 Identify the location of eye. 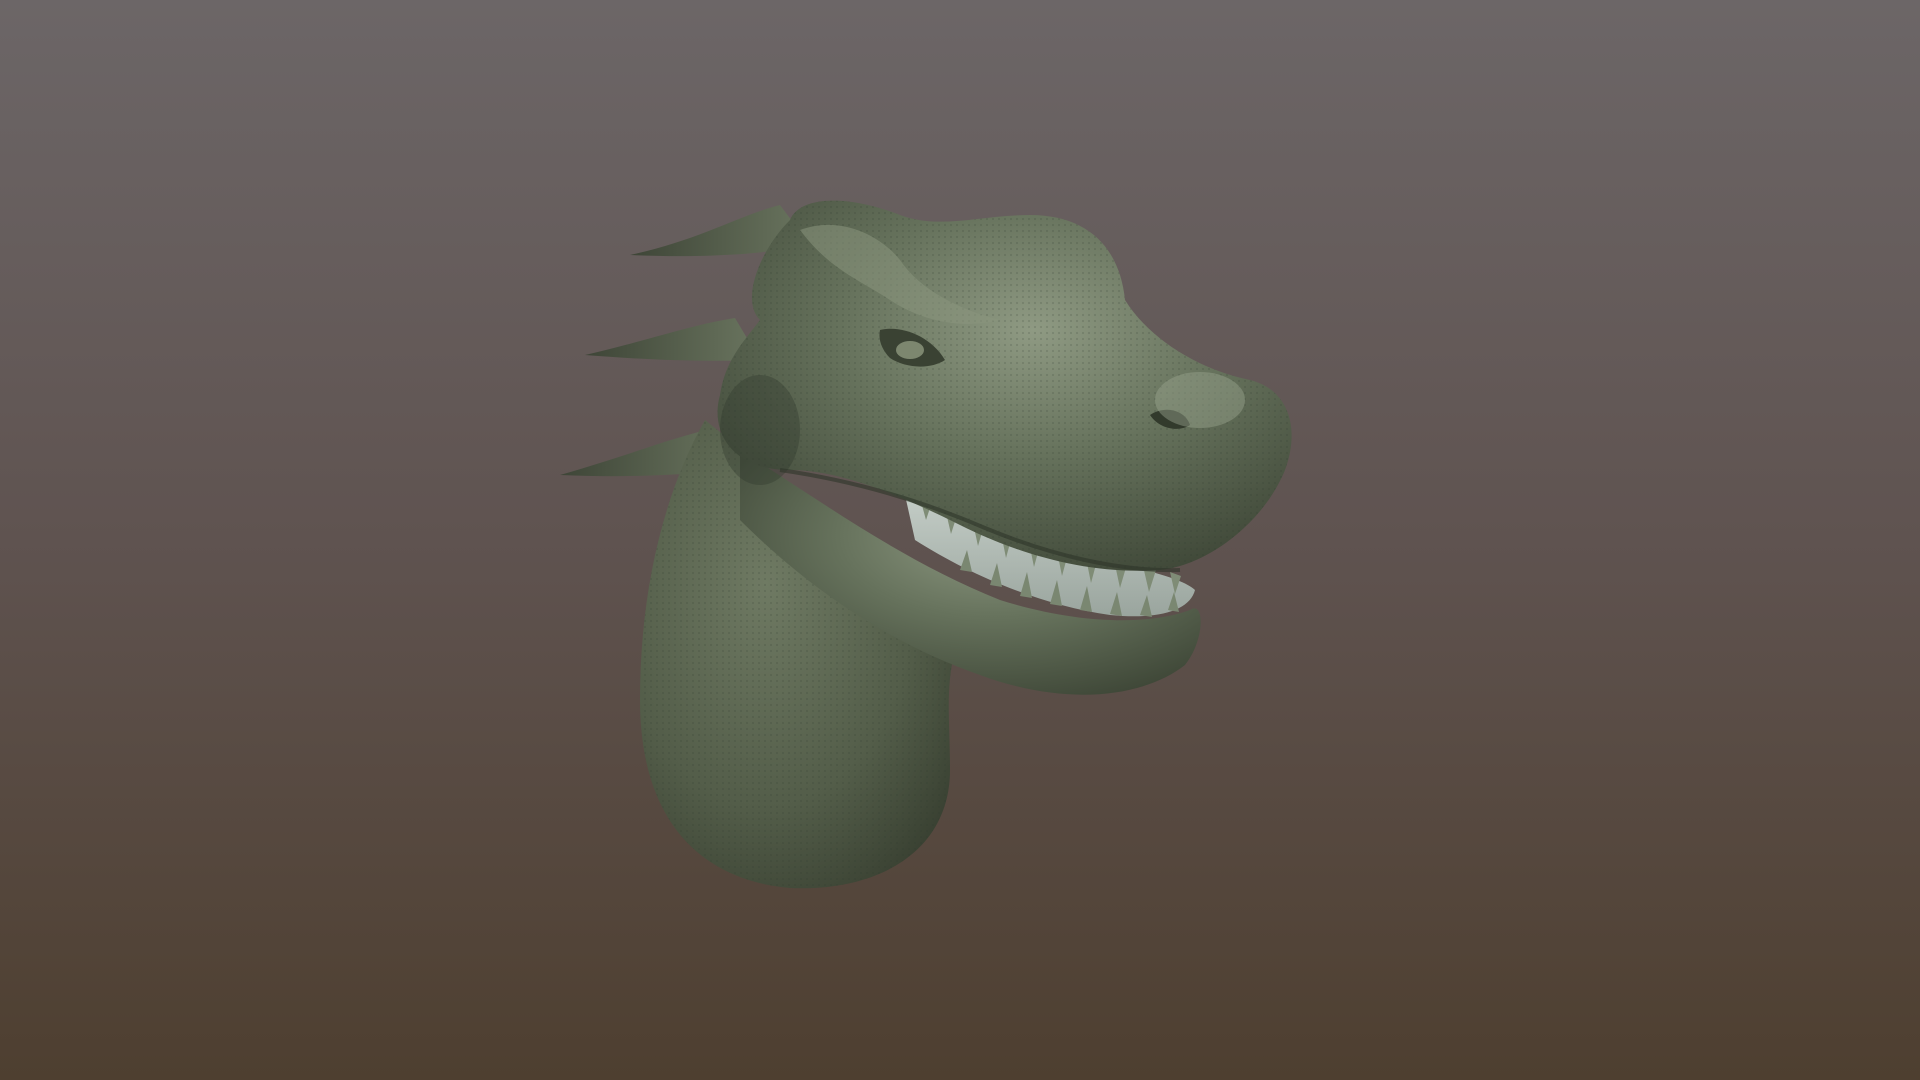
(910, 350).